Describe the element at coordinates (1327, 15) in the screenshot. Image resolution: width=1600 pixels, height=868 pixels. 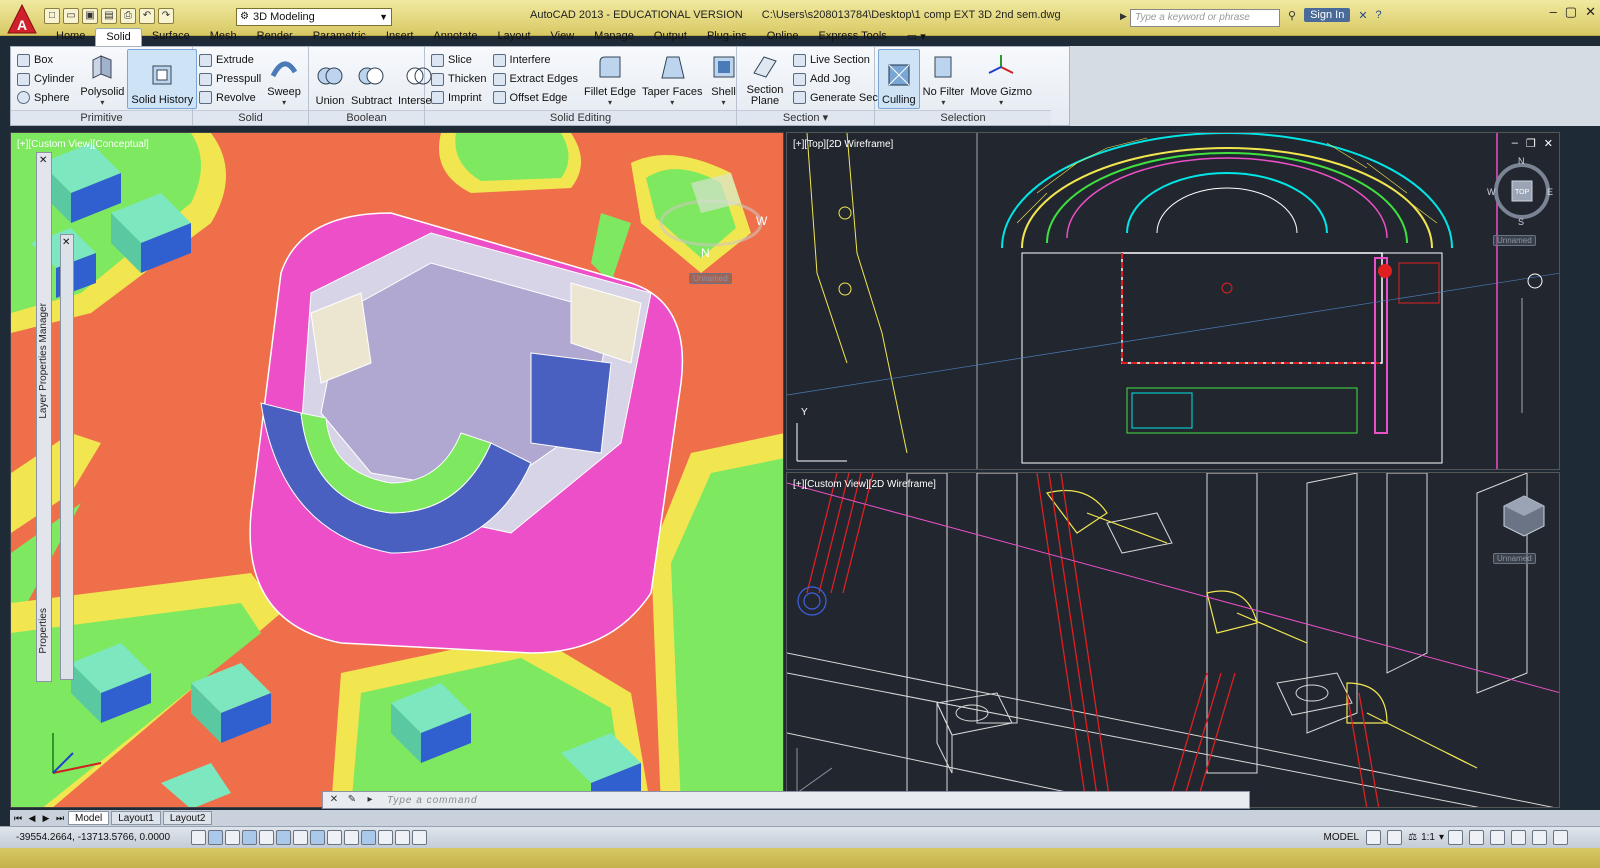
I see `sign-in-button: Sign In` at that location.